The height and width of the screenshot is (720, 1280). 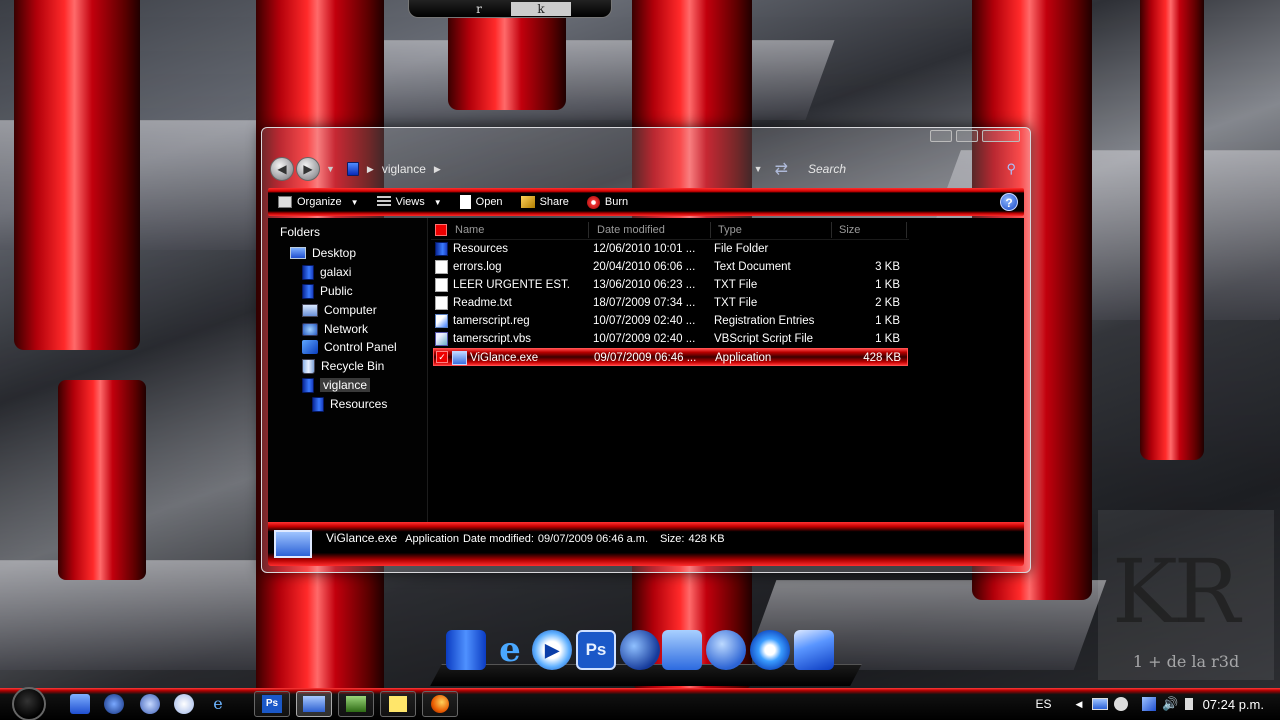 I want to click on tree-item-network: Network, so click(x=335, y=329).